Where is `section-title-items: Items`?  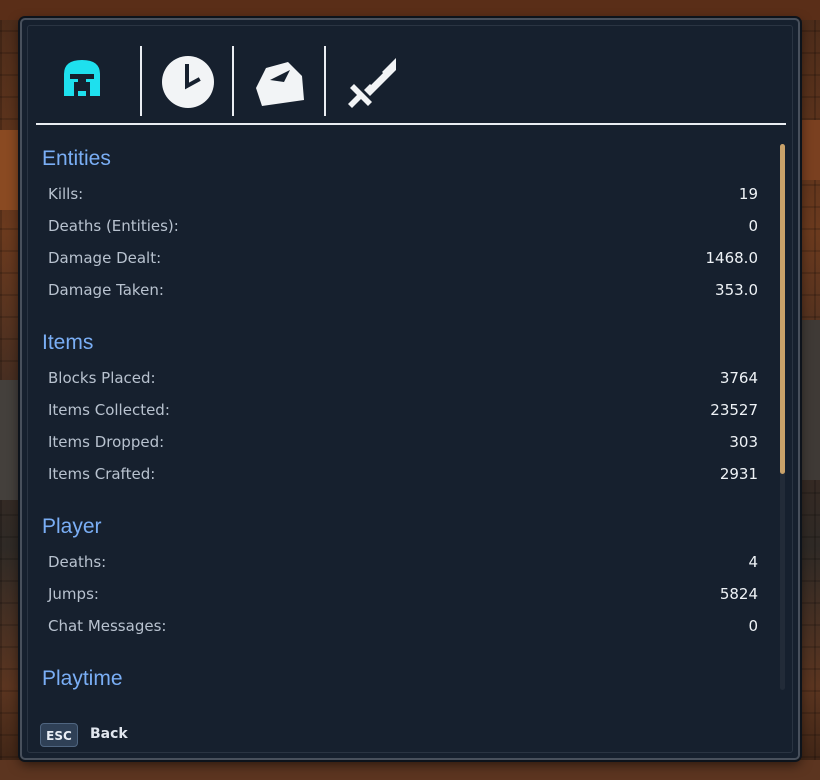
section-title-items: Items is located at coordinates (68, 342).